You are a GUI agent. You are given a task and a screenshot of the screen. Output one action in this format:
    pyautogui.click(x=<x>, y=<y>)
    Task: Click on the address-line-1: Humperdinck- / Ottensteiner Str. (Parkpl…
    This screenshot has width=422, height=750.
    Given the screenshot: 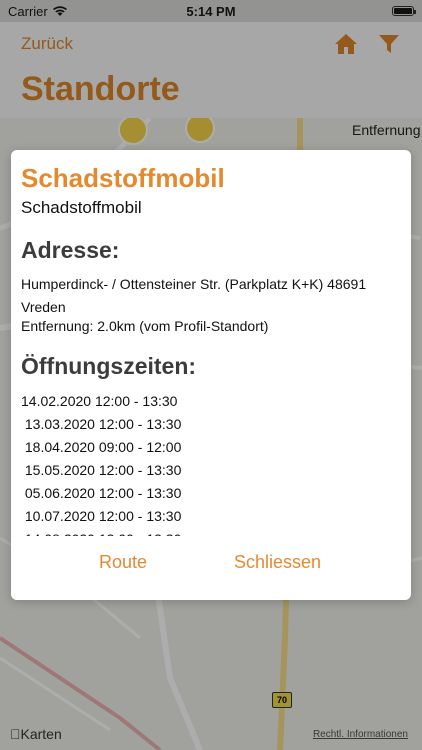 What is the action you would take?
    pyautogui.click(x=194, y=284)
    